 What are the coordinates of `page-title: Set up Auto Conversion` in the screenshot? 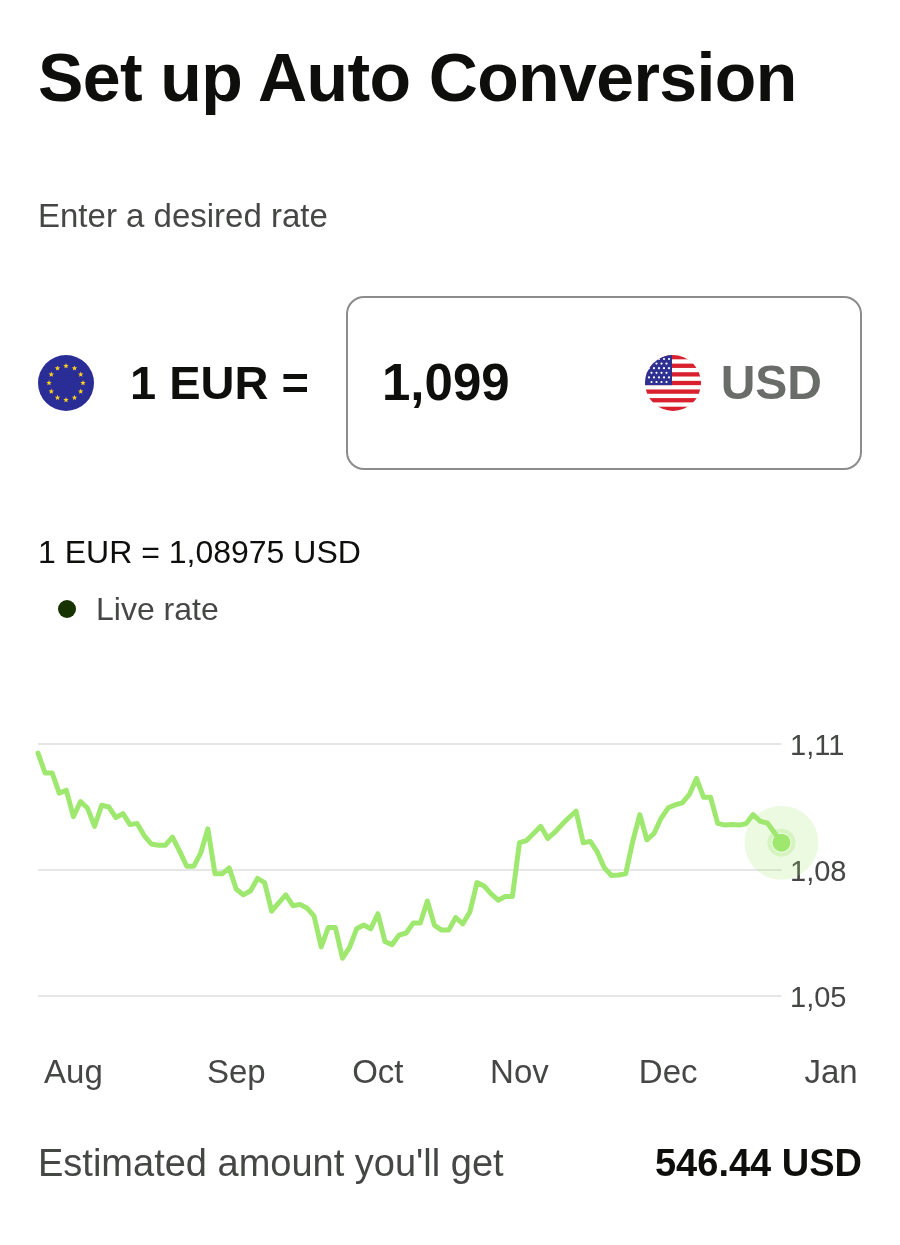 It's located at (418, 77).